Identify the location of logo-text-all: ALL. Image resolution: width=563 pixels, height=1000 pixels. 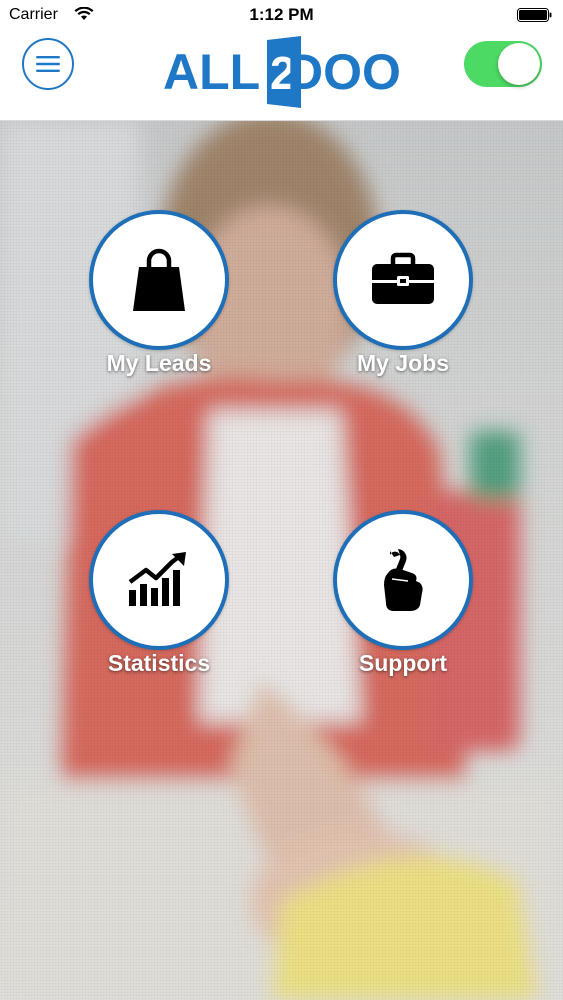
(211, 72).